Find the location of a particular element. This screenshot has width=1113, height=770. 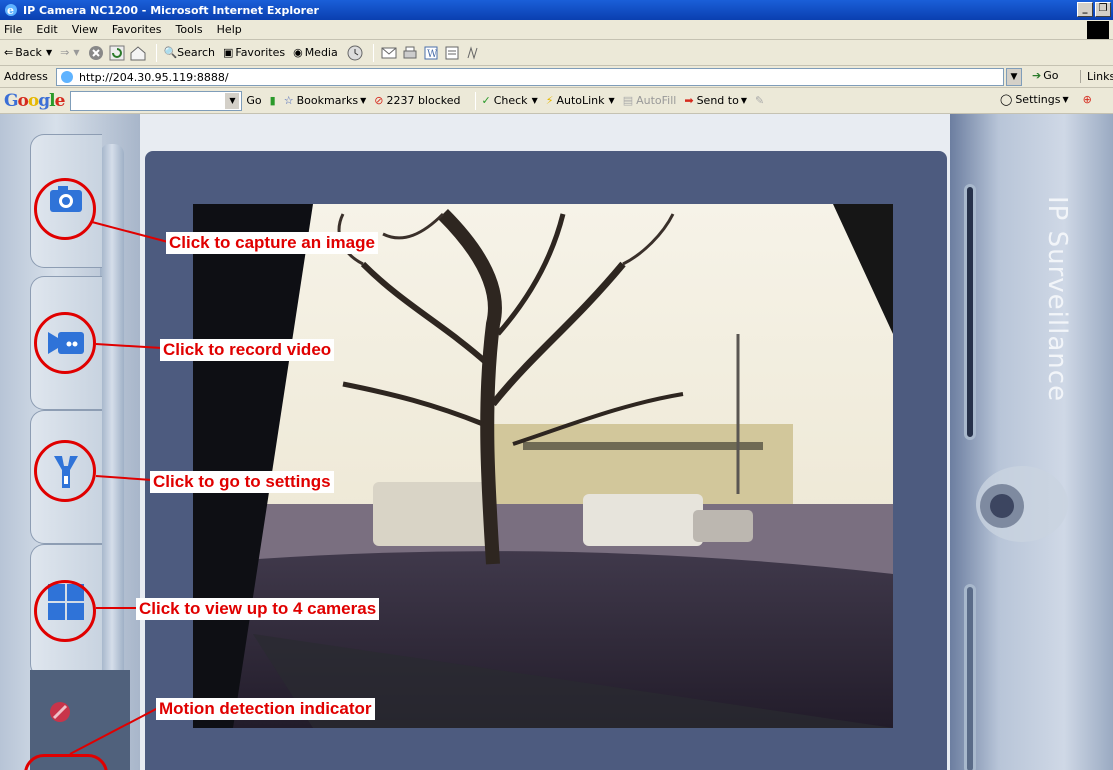

pagerank-icon: ▮ is located at coordinates (272, 100).